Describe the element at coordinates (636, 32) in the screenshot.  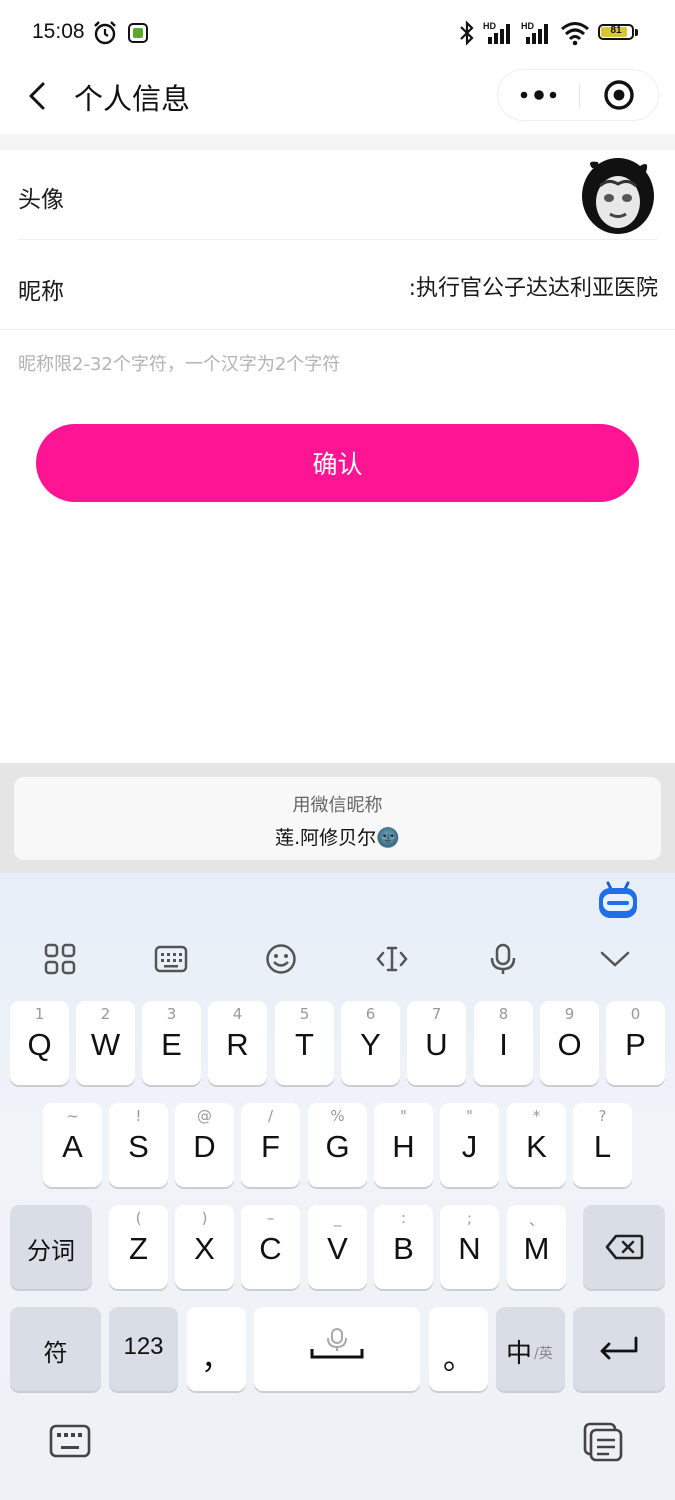
I see `battery-nub` at that location.